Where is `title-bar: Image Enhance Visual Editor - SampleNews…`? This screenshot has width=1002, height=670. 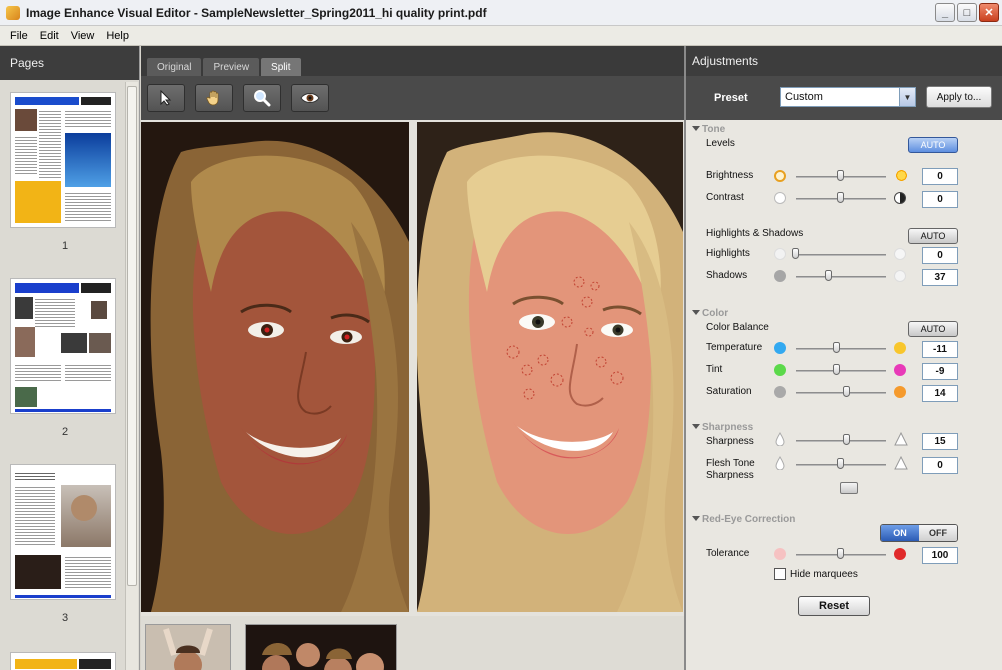
title-bar: Image Enhance Visual Editor - SampleNews… is located at coordinates (501, 13).